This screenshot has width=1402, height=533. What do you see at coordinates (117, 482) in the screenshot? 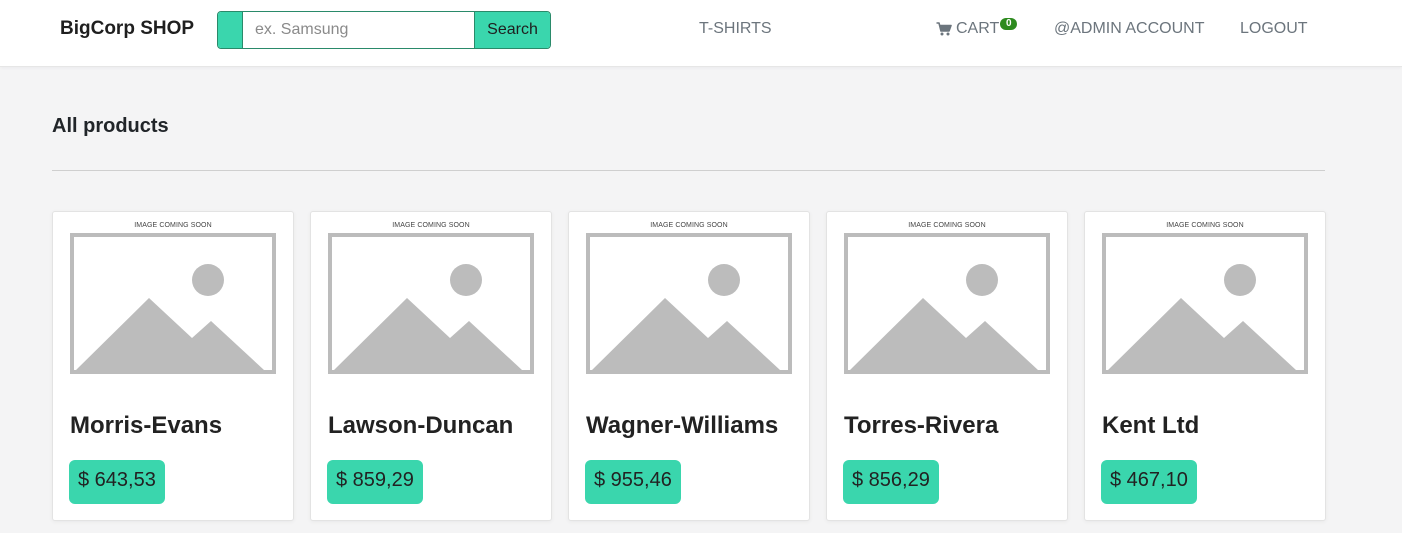
I see `price-badge: $ 643,53` at bounding box center [117, 482].